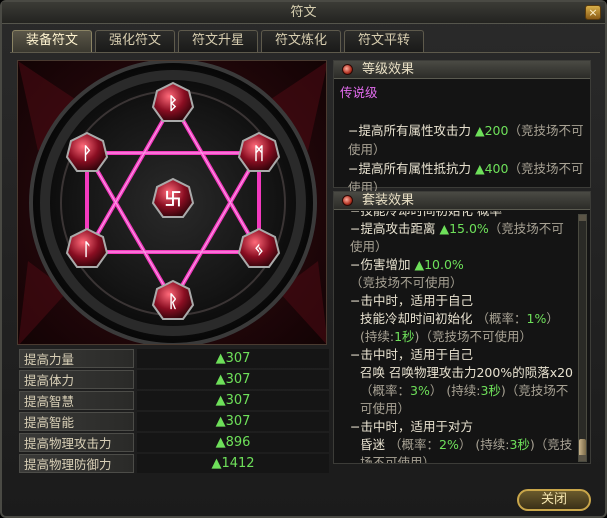 This screenshot has height=518, width=607. Describe the element at coordinates (420, 390) in the screenshot. I see `rate-value: 3%` at that location.